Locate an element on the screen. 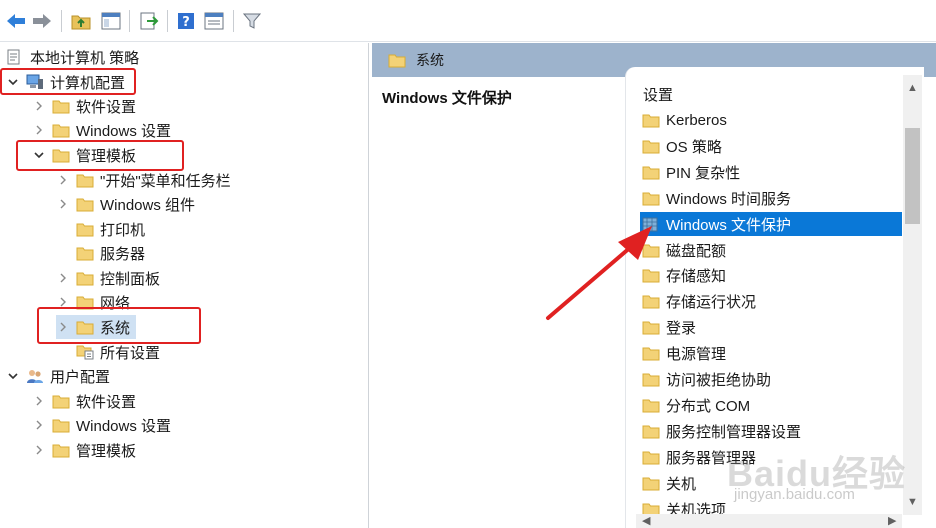 Image resolution: width=936 pixels, height=528 pixels. list-item: PIN 复杂性 is located at coordinates (771, 172).